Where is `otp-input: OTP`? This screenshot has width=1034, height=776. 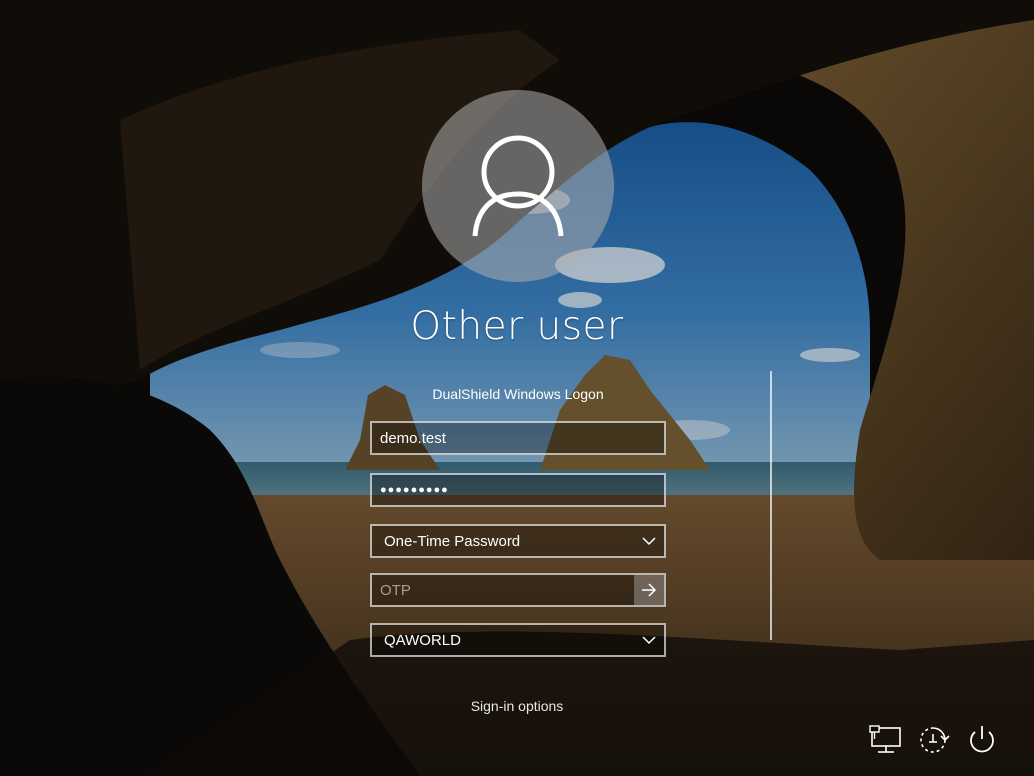 otp-input: OTP is located at coordinates (518, 590).